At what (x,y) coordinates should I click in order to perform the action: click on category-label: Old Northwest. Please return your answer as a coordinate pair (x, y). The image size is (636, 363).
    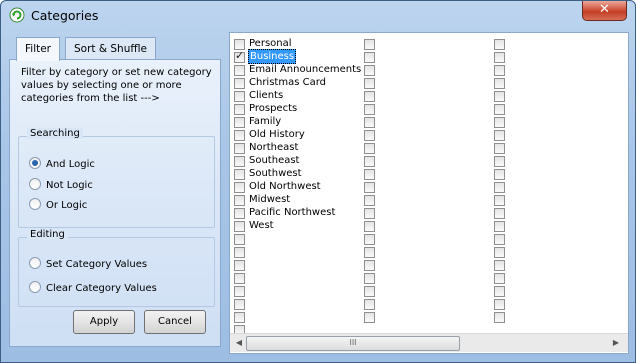
    Looking at the image, I should click on (285, 186).